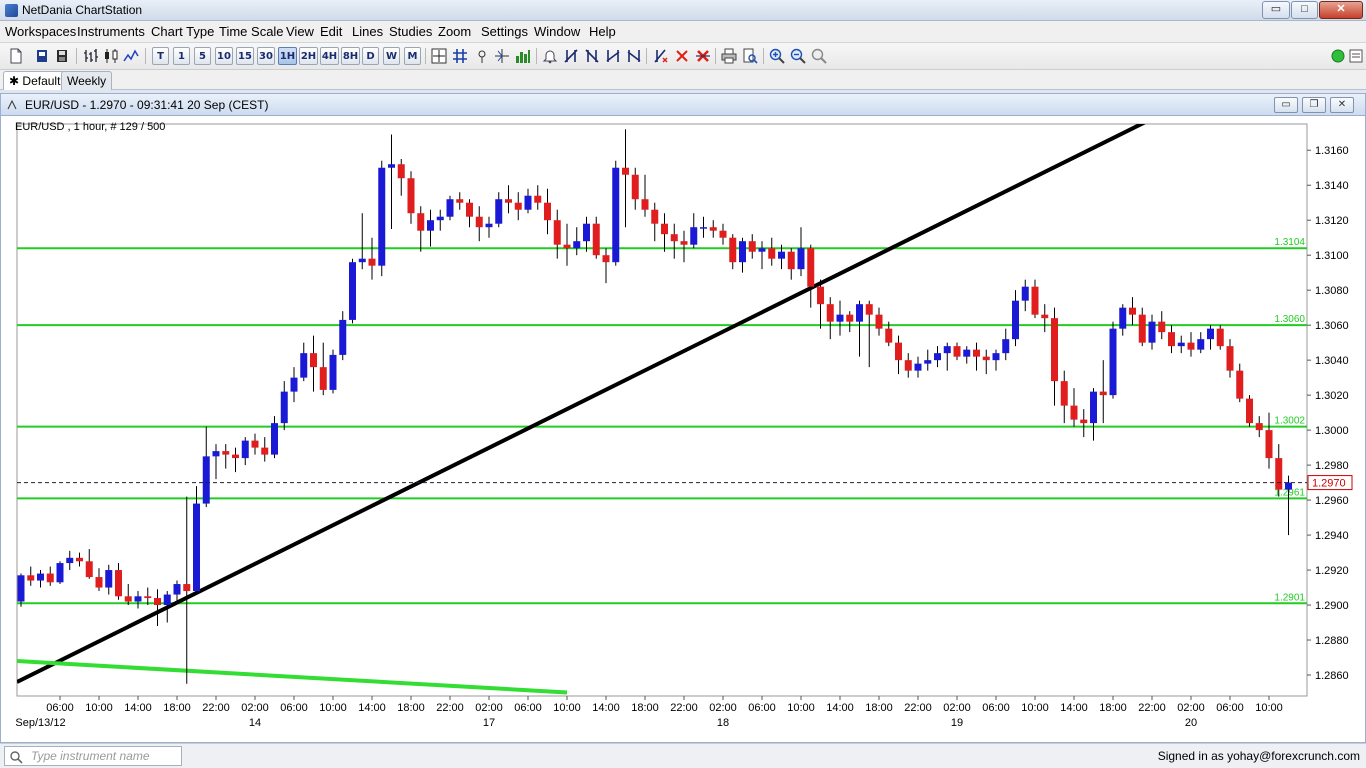 The width and height of the screenshot is (1366, 768). What do you see at coordinates (1314, 105) in the screenshot?
I see `chart-restore-button: ❐` at bounding box center [1314, 105].